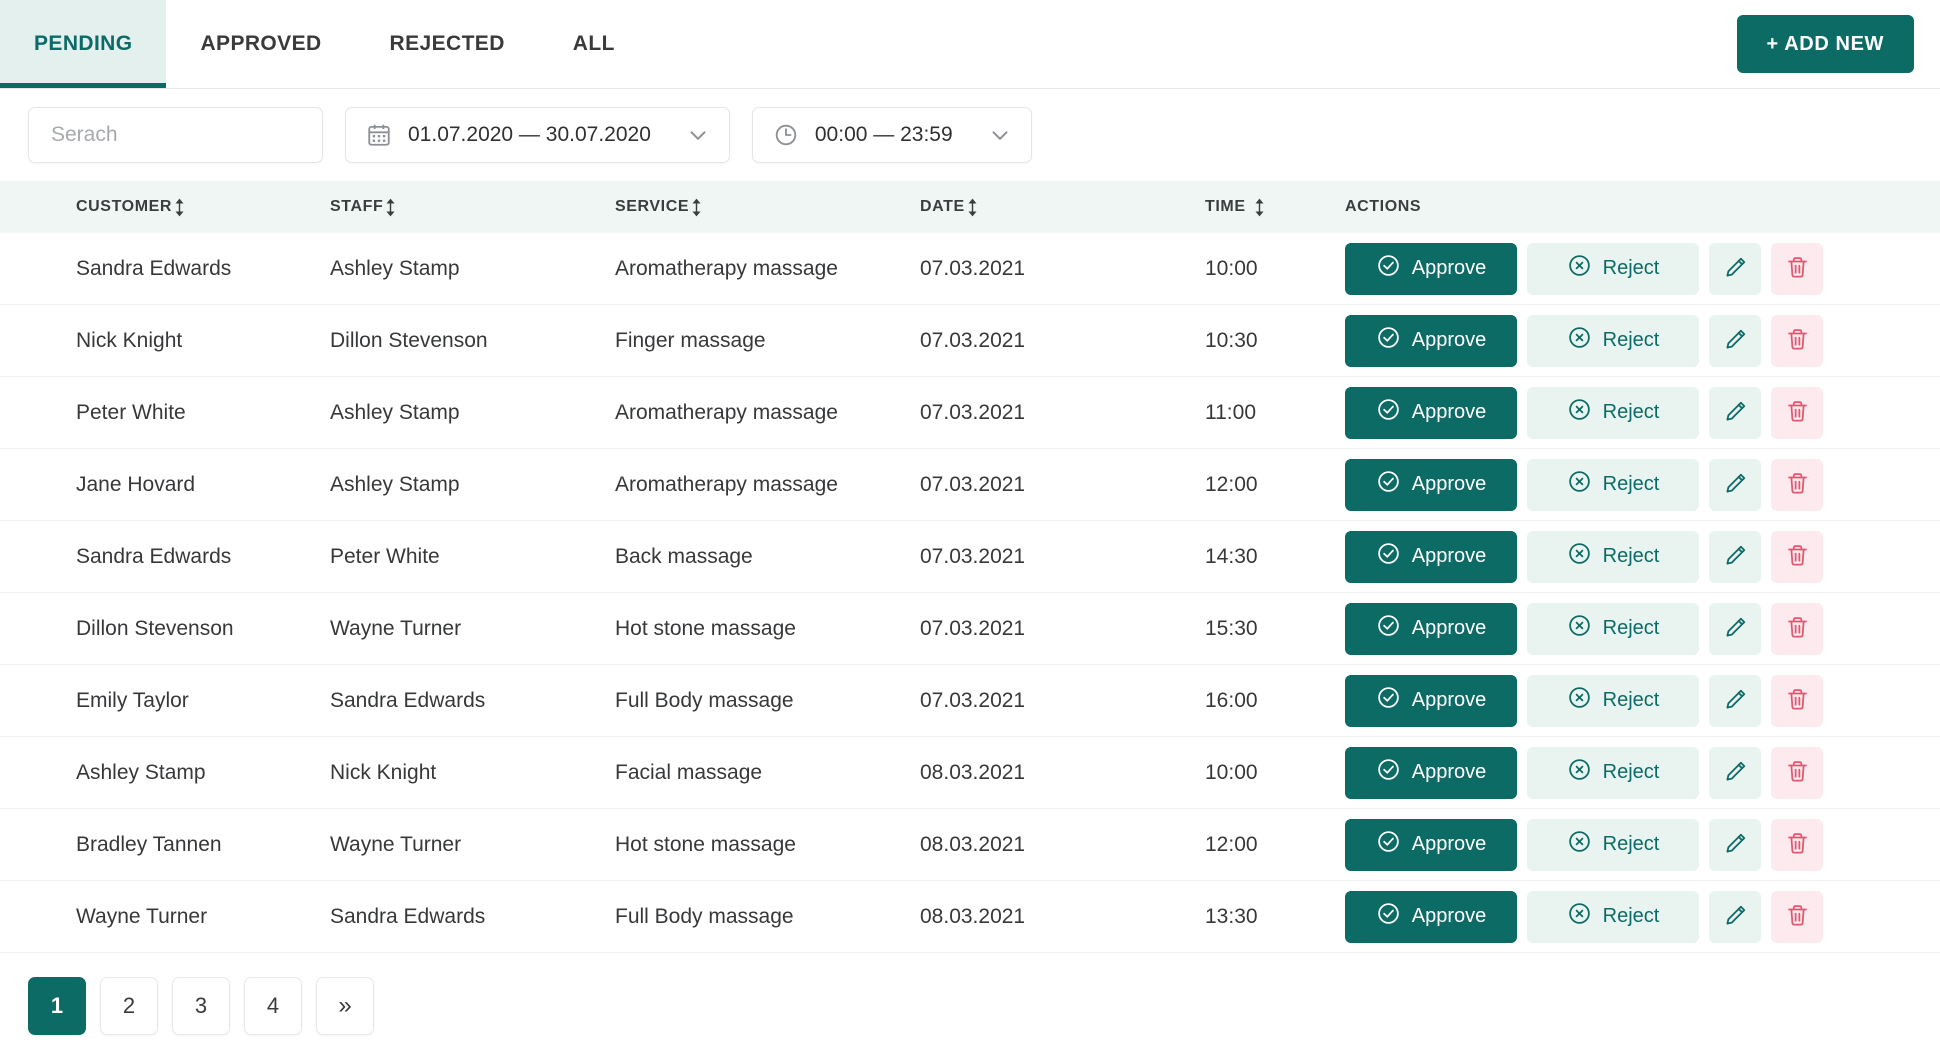 The image size is (1940, 1042). What do you see at coordinates (155, 628) in the screenshot?
I see `cell-customer: Dillon Stevenson` at bounding box center [155, 628].